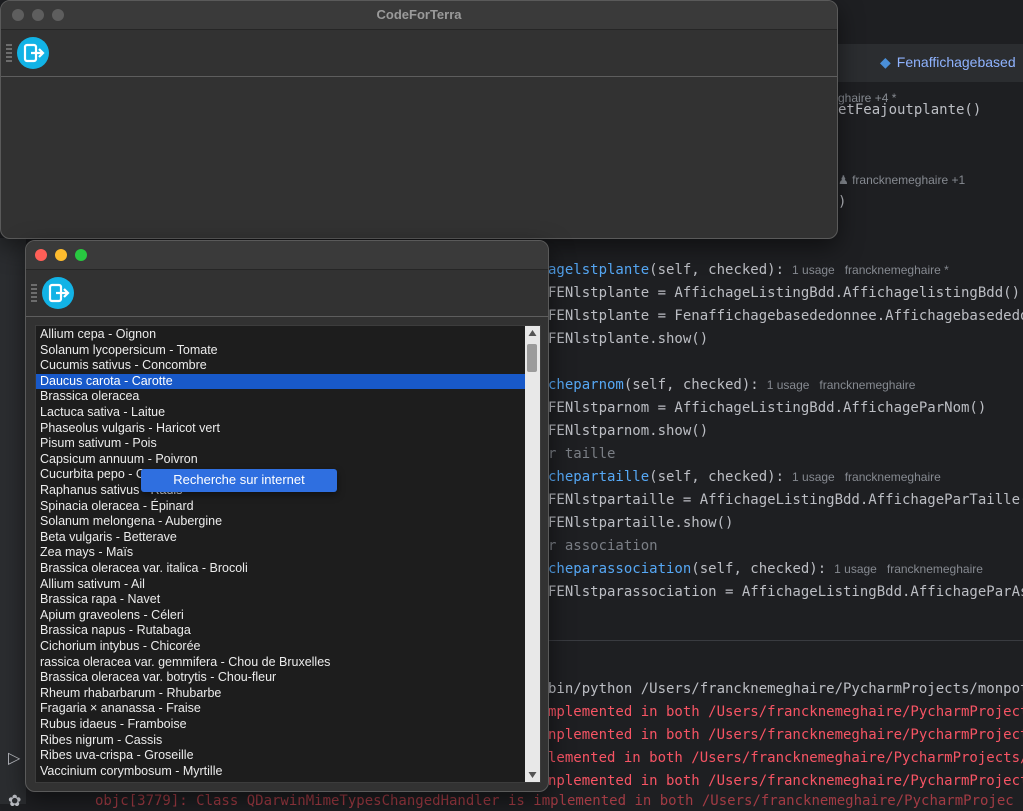  I want to click on scroll-down-button, so click(532, 775).